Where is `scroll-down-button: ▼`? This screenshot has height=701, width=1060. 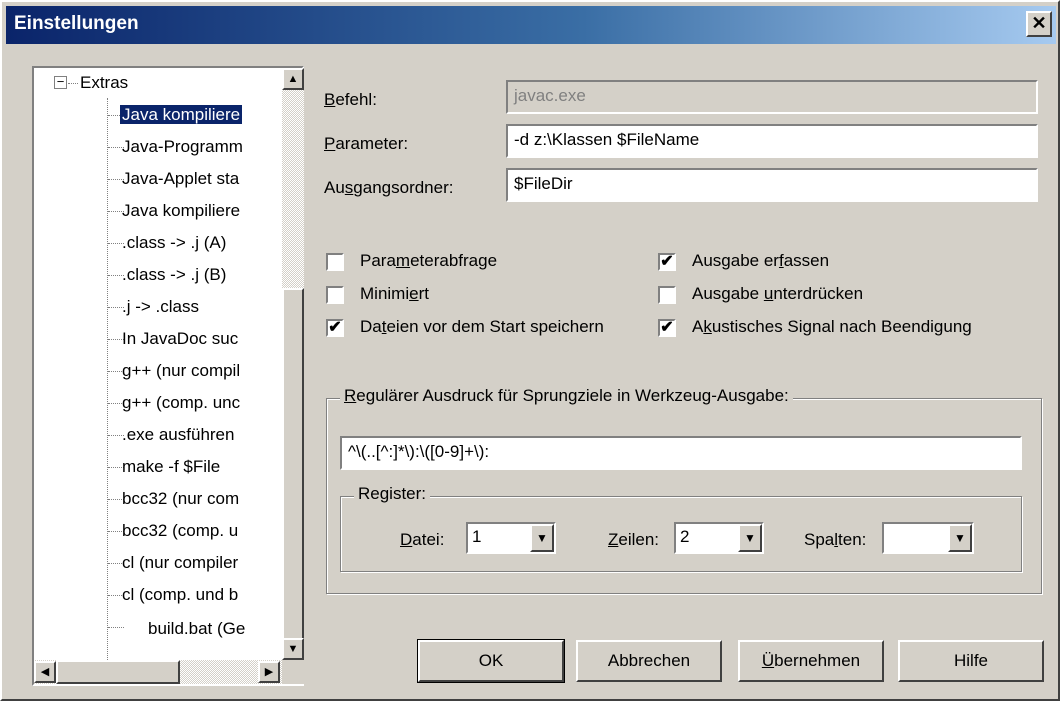
scroll-down-button: ▼ is located at coordinates (293, 649).